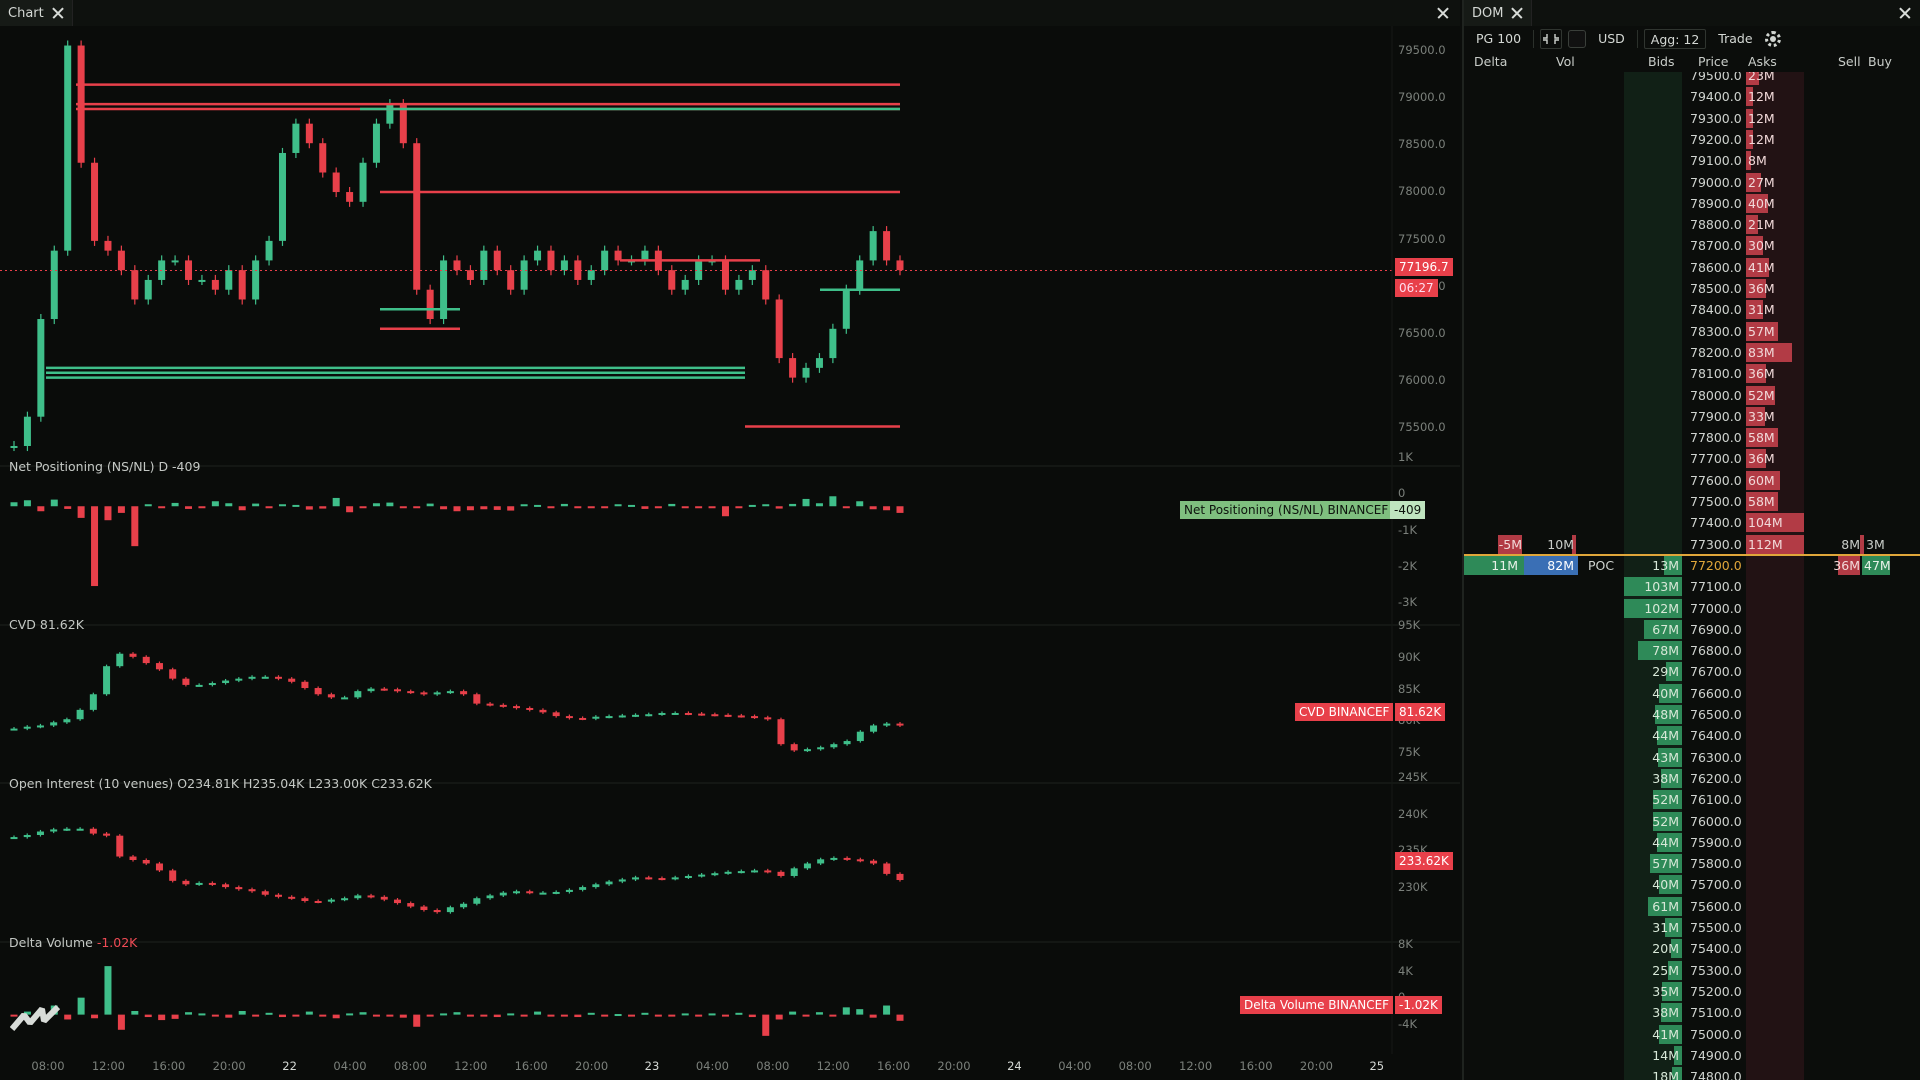  Describe the element at coordinates (1692, 948) in the screenshot. I see `dom-bid-row: 20M 75400.0` at that location.